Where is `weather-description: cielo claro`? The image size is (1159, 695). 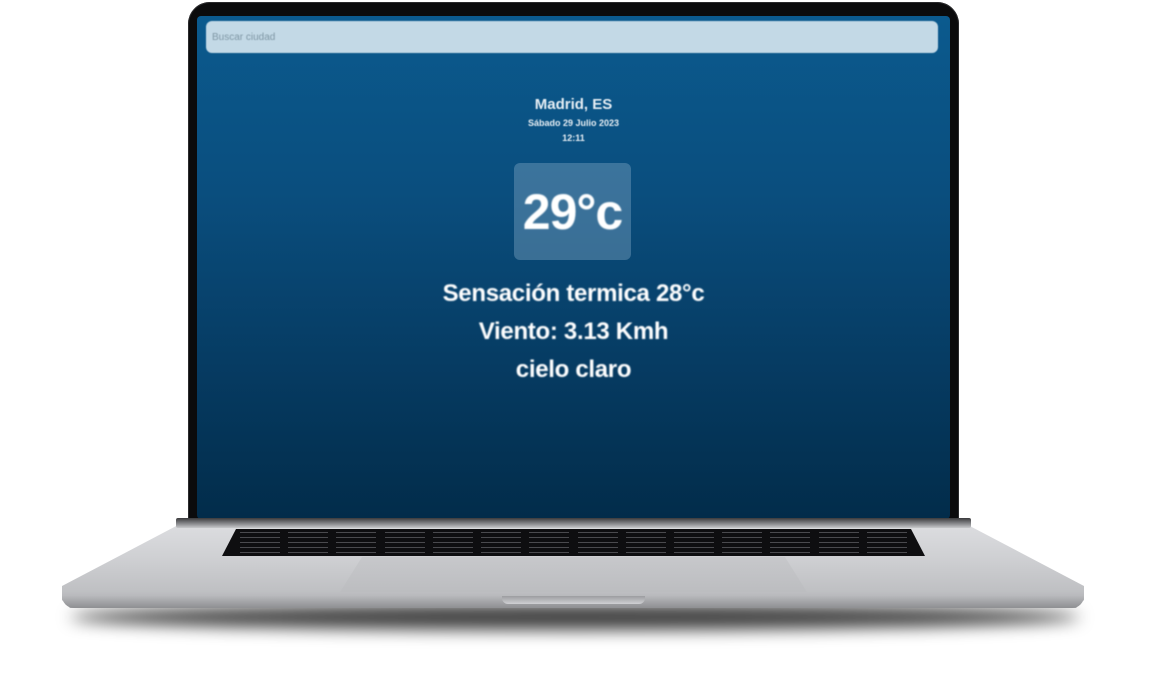
weather-description: cielo claro is located at coordinates (573, 369).